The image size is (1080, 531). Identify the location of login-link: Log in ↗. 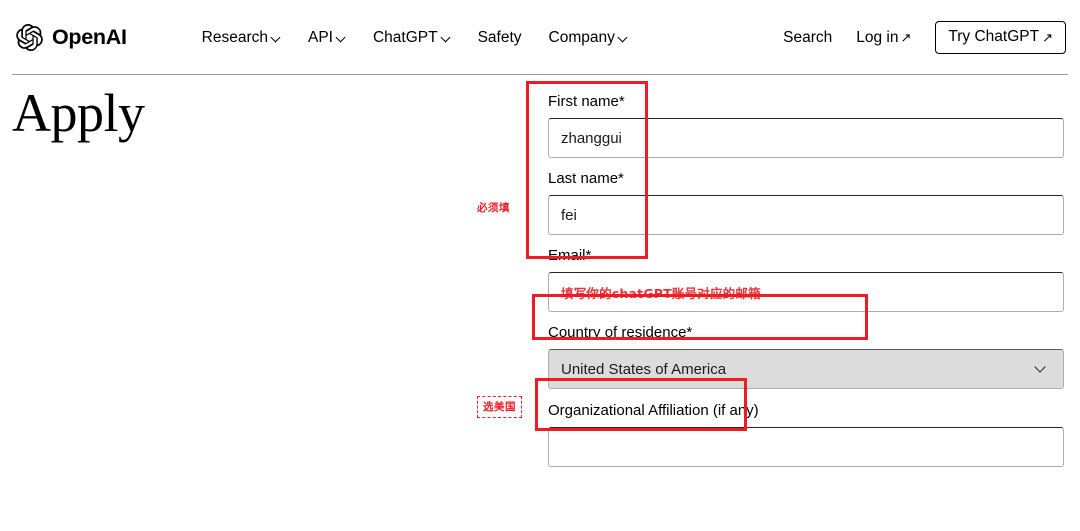
(883, 38).